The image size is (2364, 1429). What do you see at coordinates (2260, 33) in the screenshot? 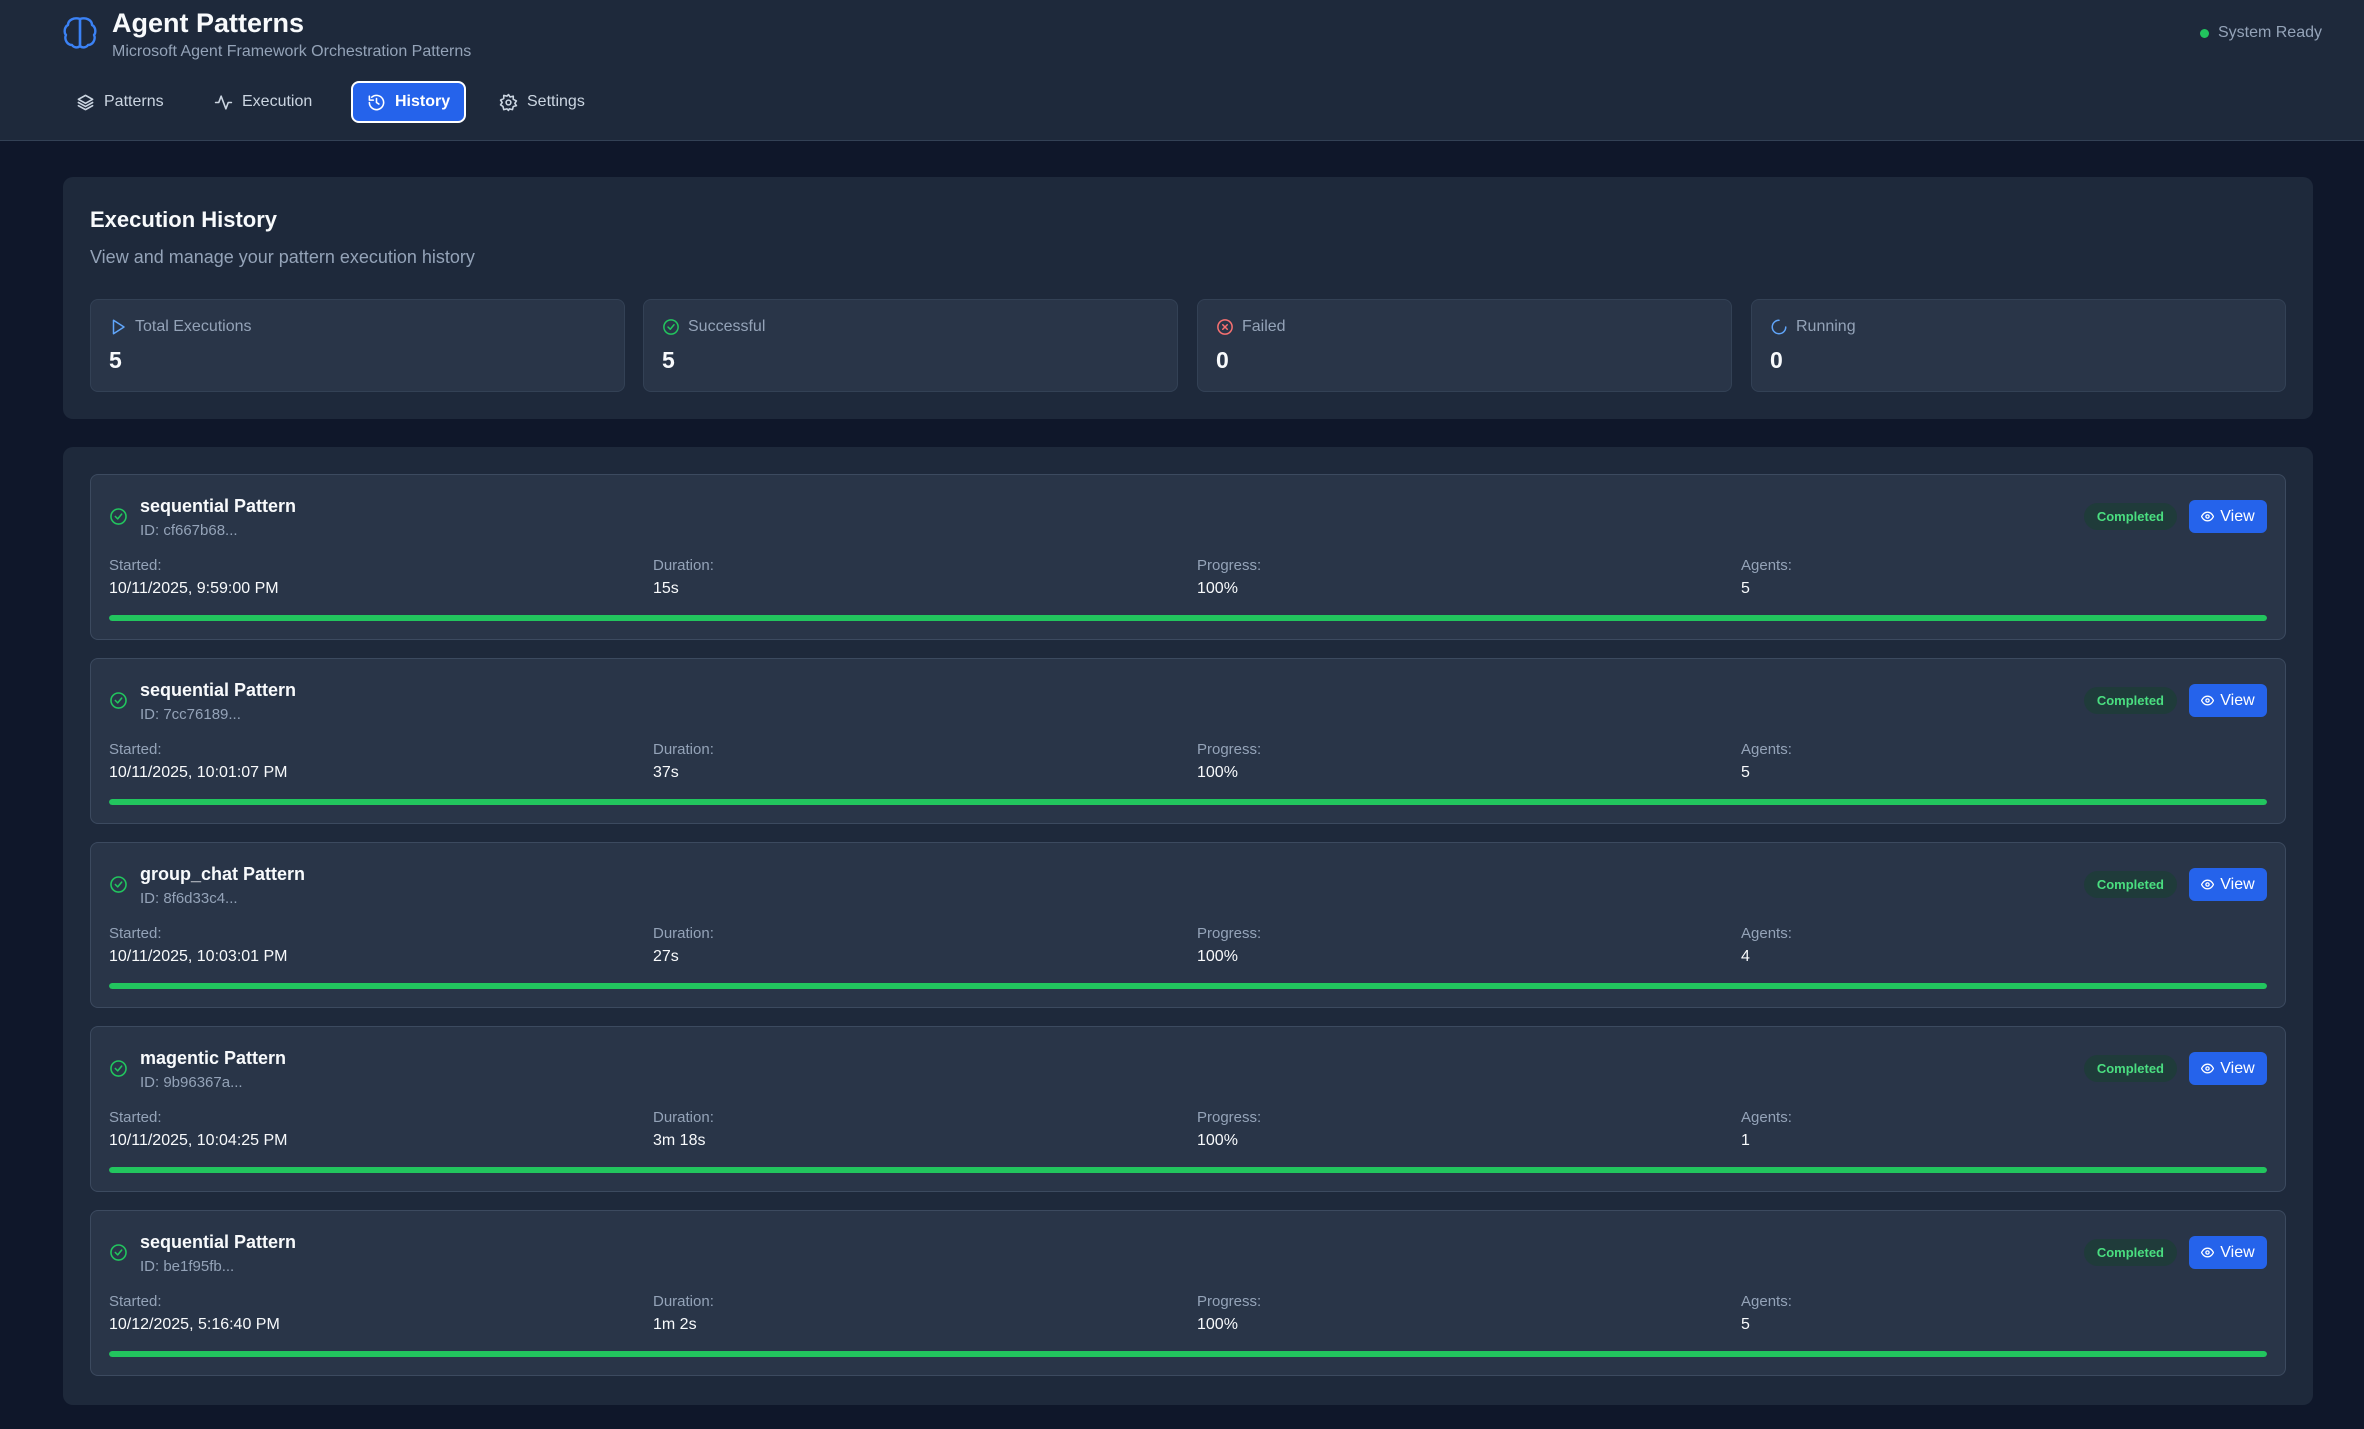
I see `system-status: System Ready` at bounding box center [2260, 33].